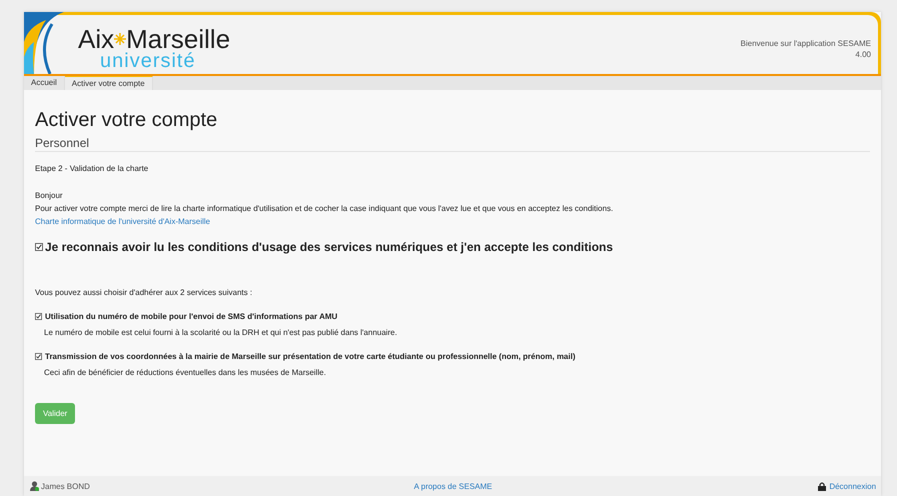 The width and height of the screenshot is (897, 496). What do you see at coordinates (65, 486) in the screenshot?
I see `user-name: James BOND` at bounding box center [65, 486].